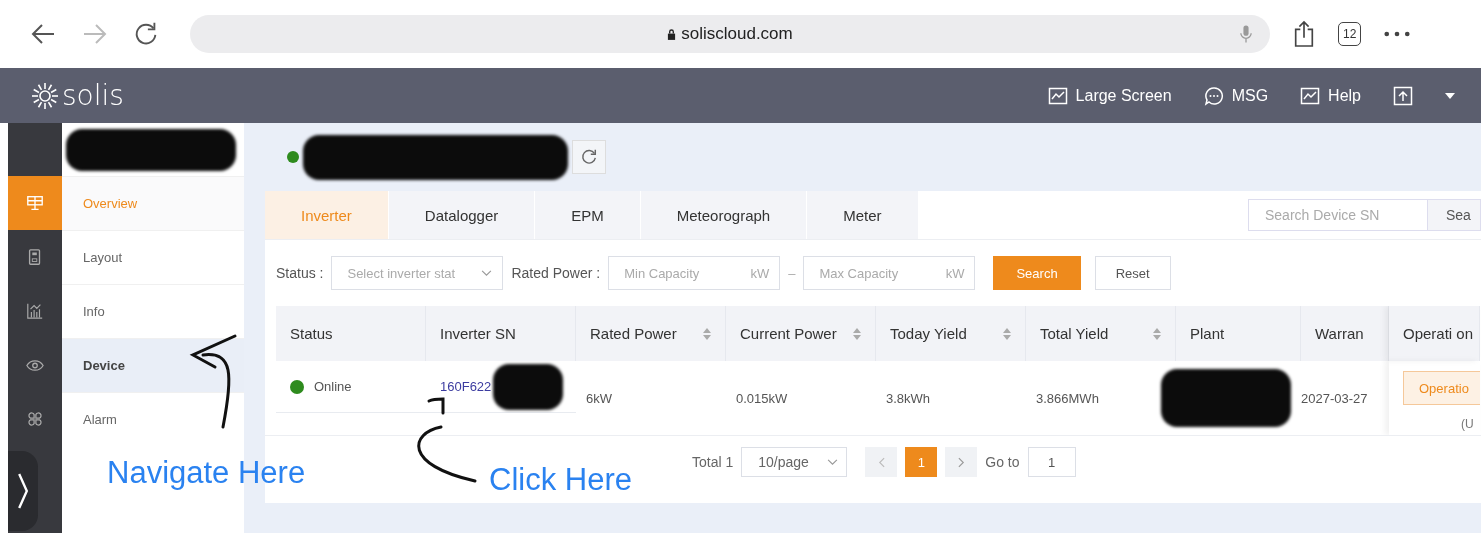 This screenshot has height=533, width=1481. I want to click on status-text: Online, so click(333, 386).